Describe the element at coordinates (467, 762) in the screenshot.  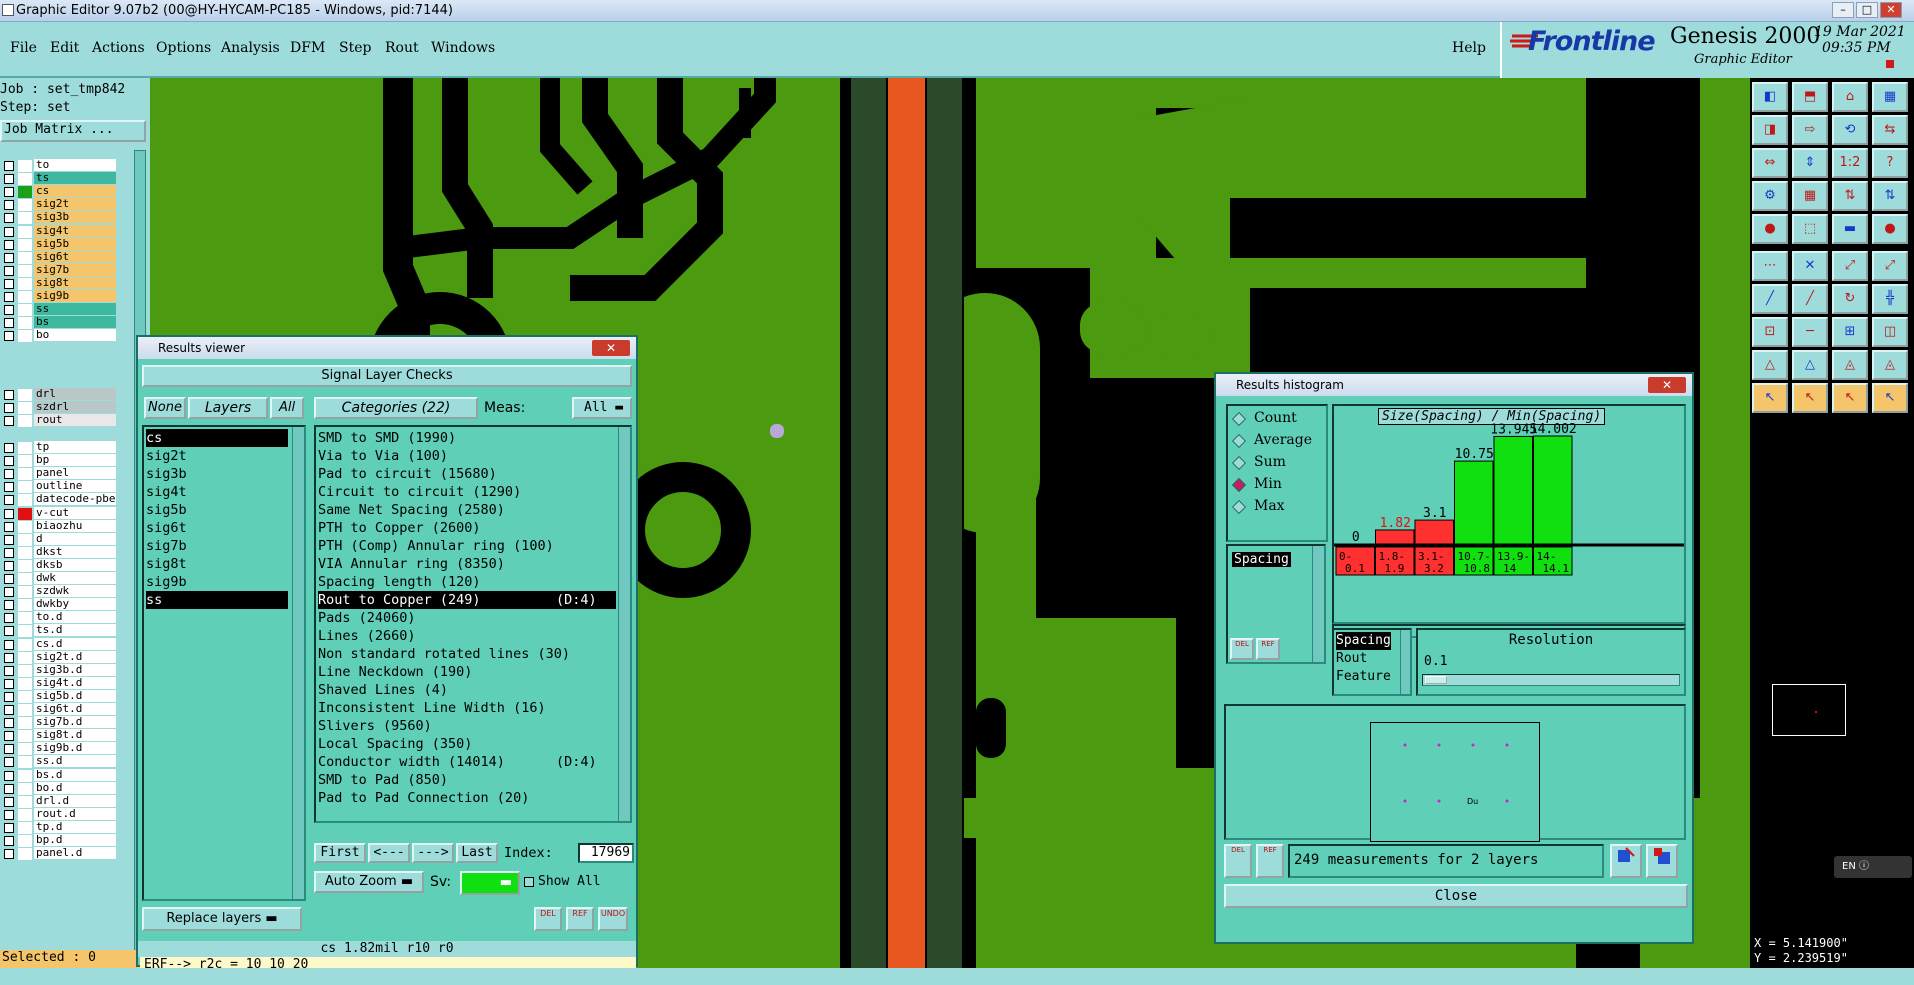
I see `category-item: Conductor width (14014) (D:4)` at that location.